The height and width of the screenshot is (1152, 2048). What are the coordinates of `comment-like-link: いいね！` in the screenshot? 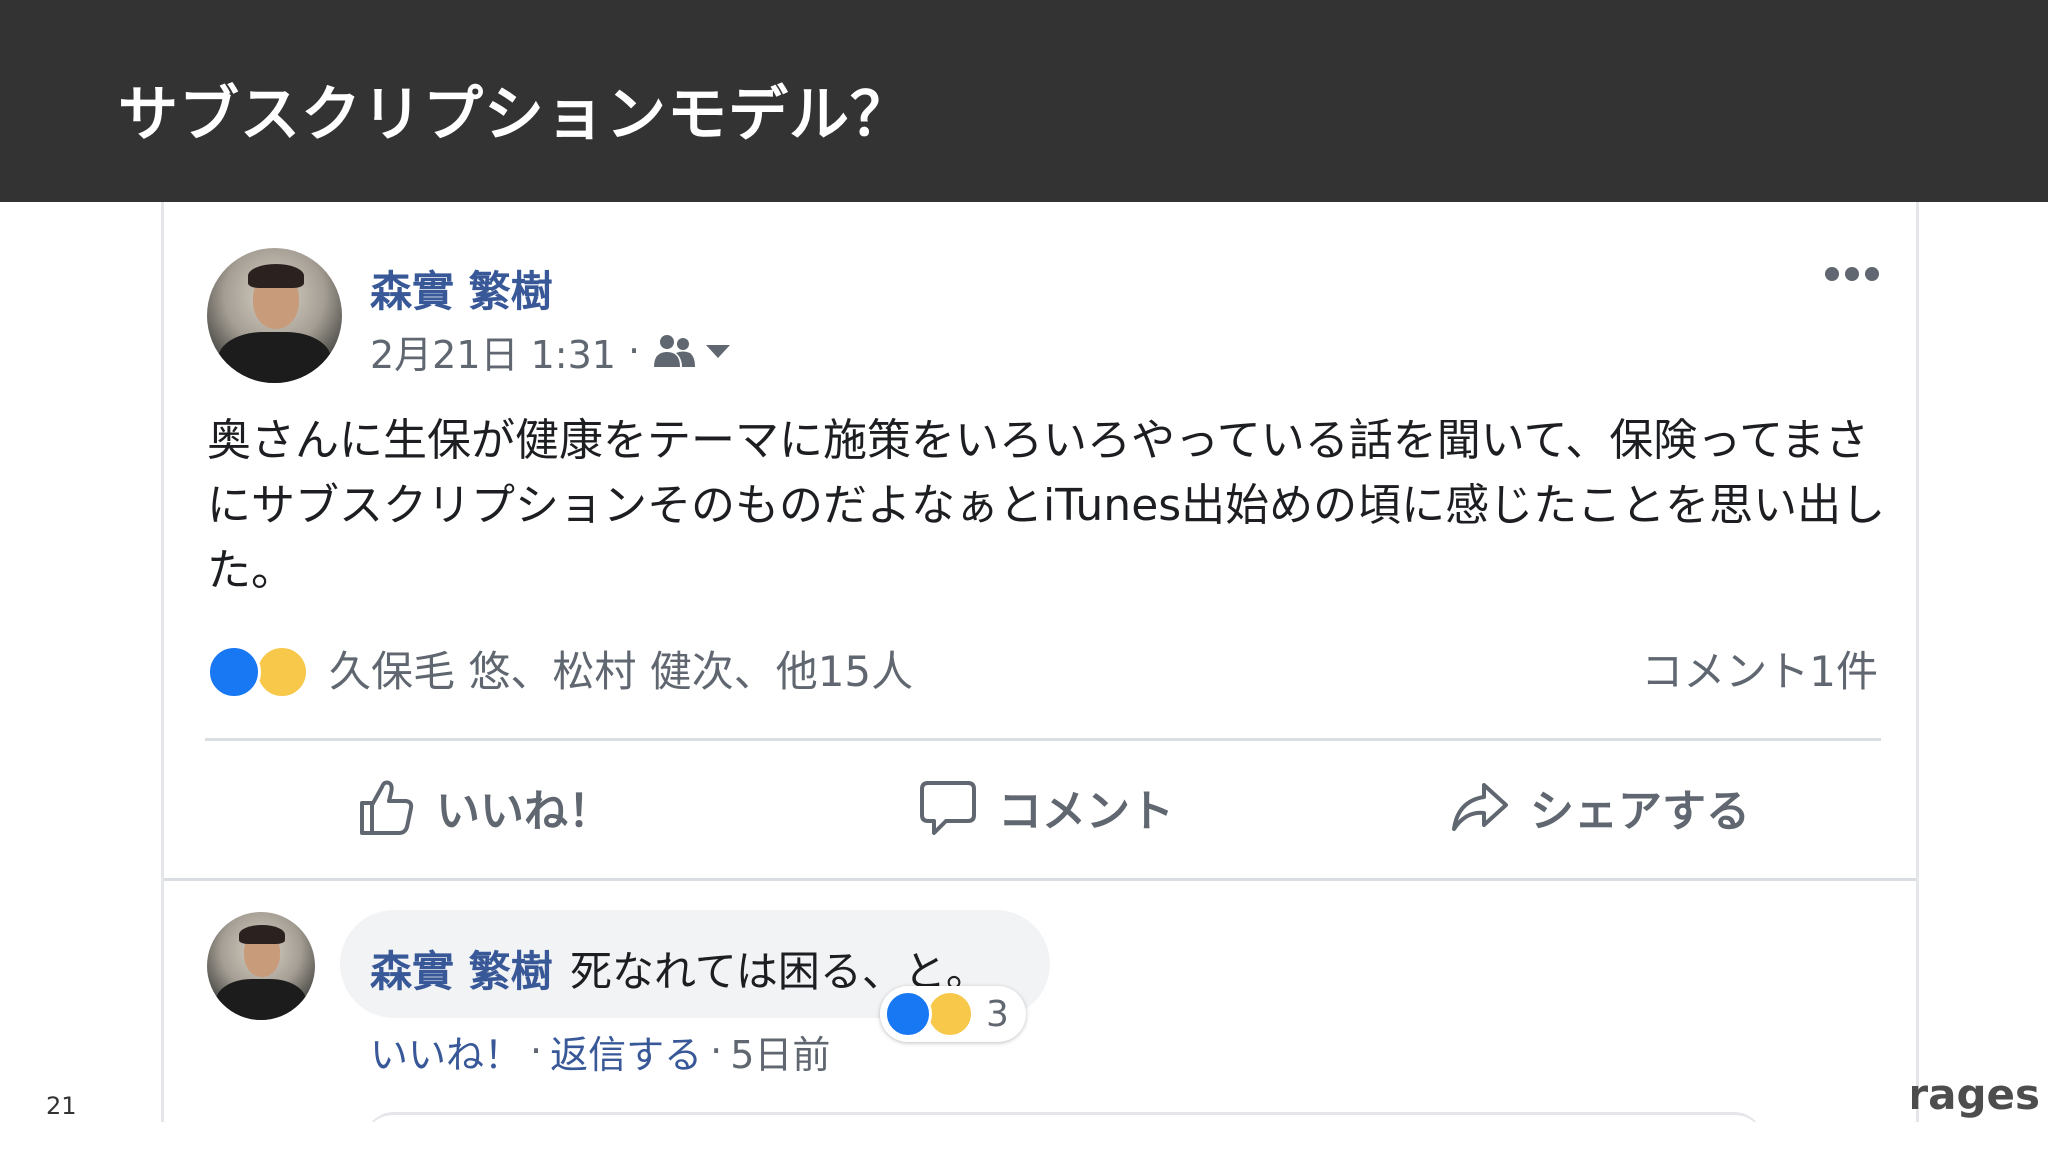 It's located at (446, 1051).